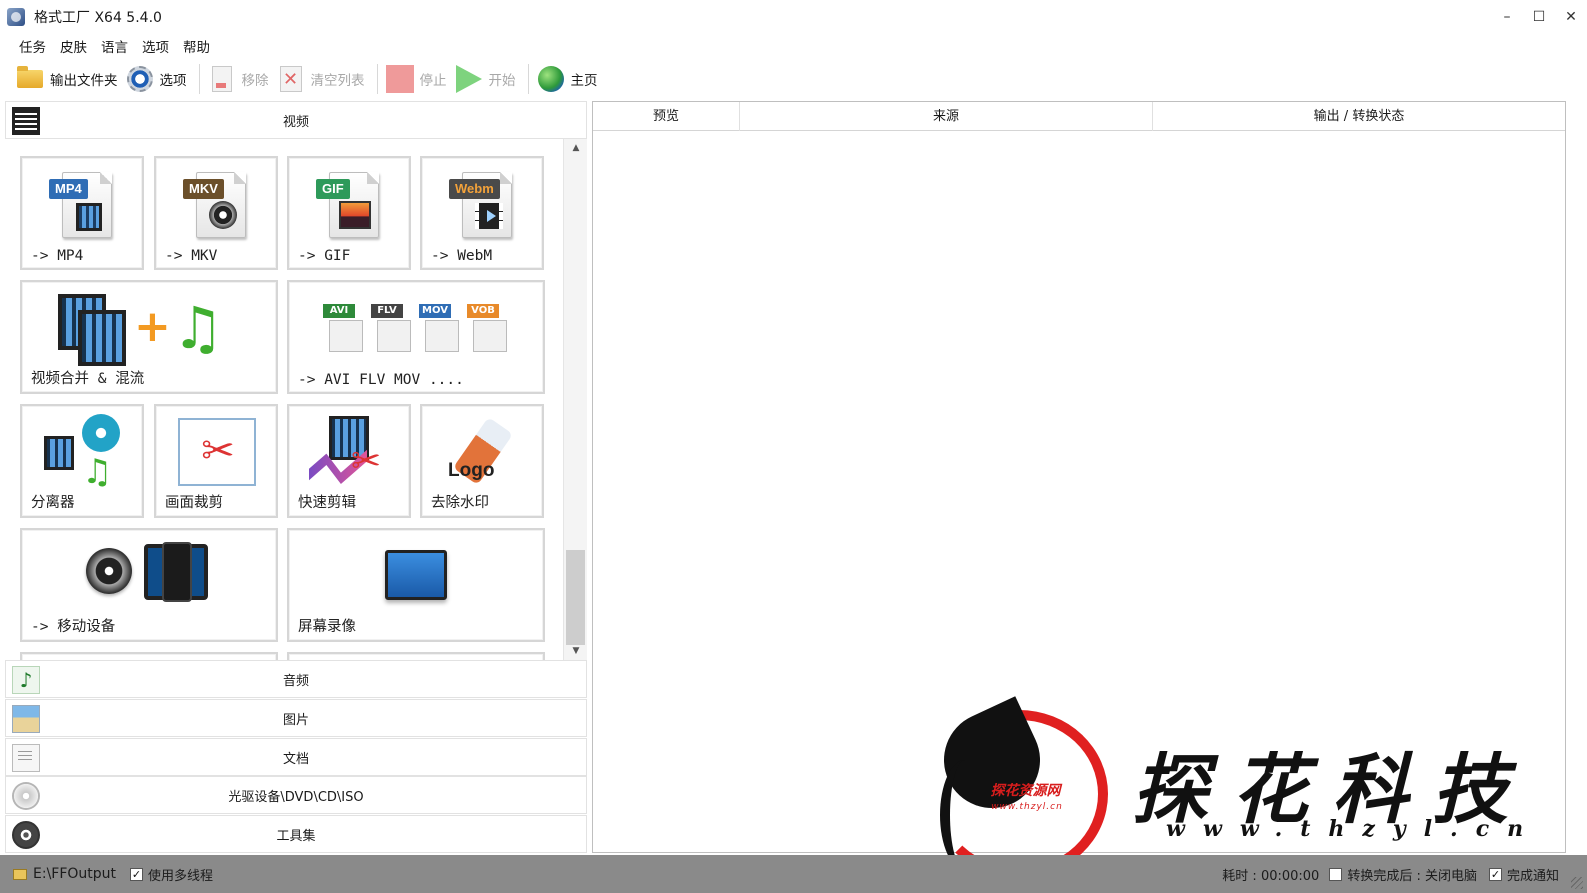  I want to click on start-button: 开始, so click(487, 79).